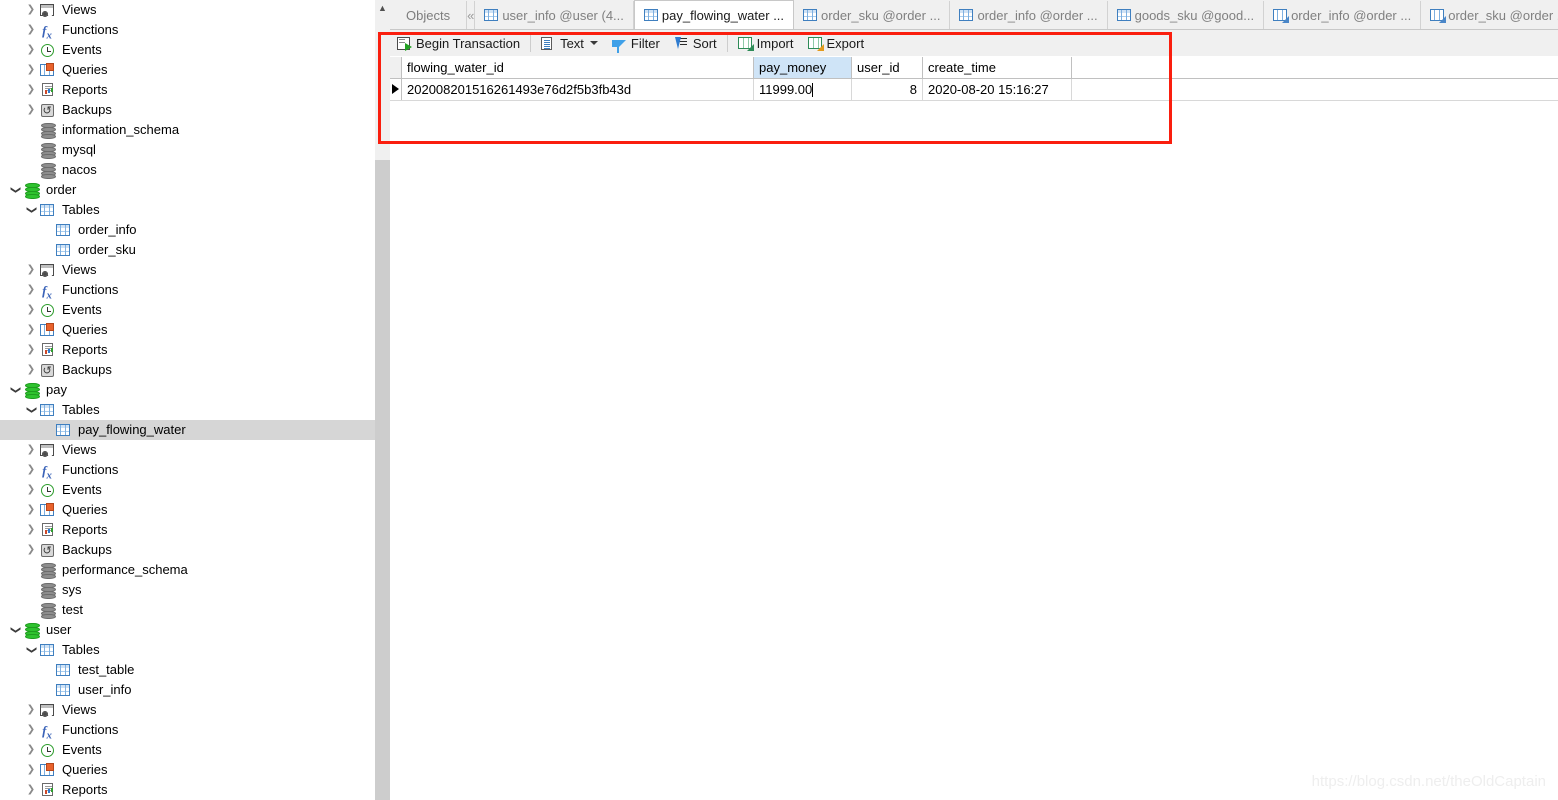 The image size is (1558, 800). What do you see at coordinates (187, 230) in the screenshot?
I see `tree-item-order-info: ❯ order_info` at bounding box center [187, 230].